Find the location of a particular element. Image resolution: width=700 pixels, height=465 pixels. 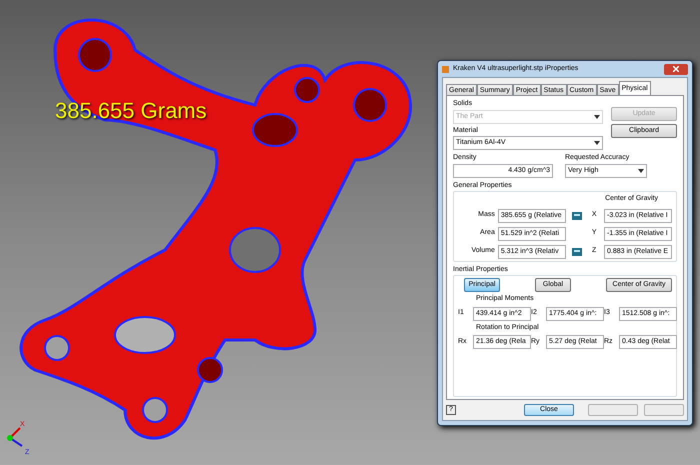

close-button is located at coordinates (676, 69).